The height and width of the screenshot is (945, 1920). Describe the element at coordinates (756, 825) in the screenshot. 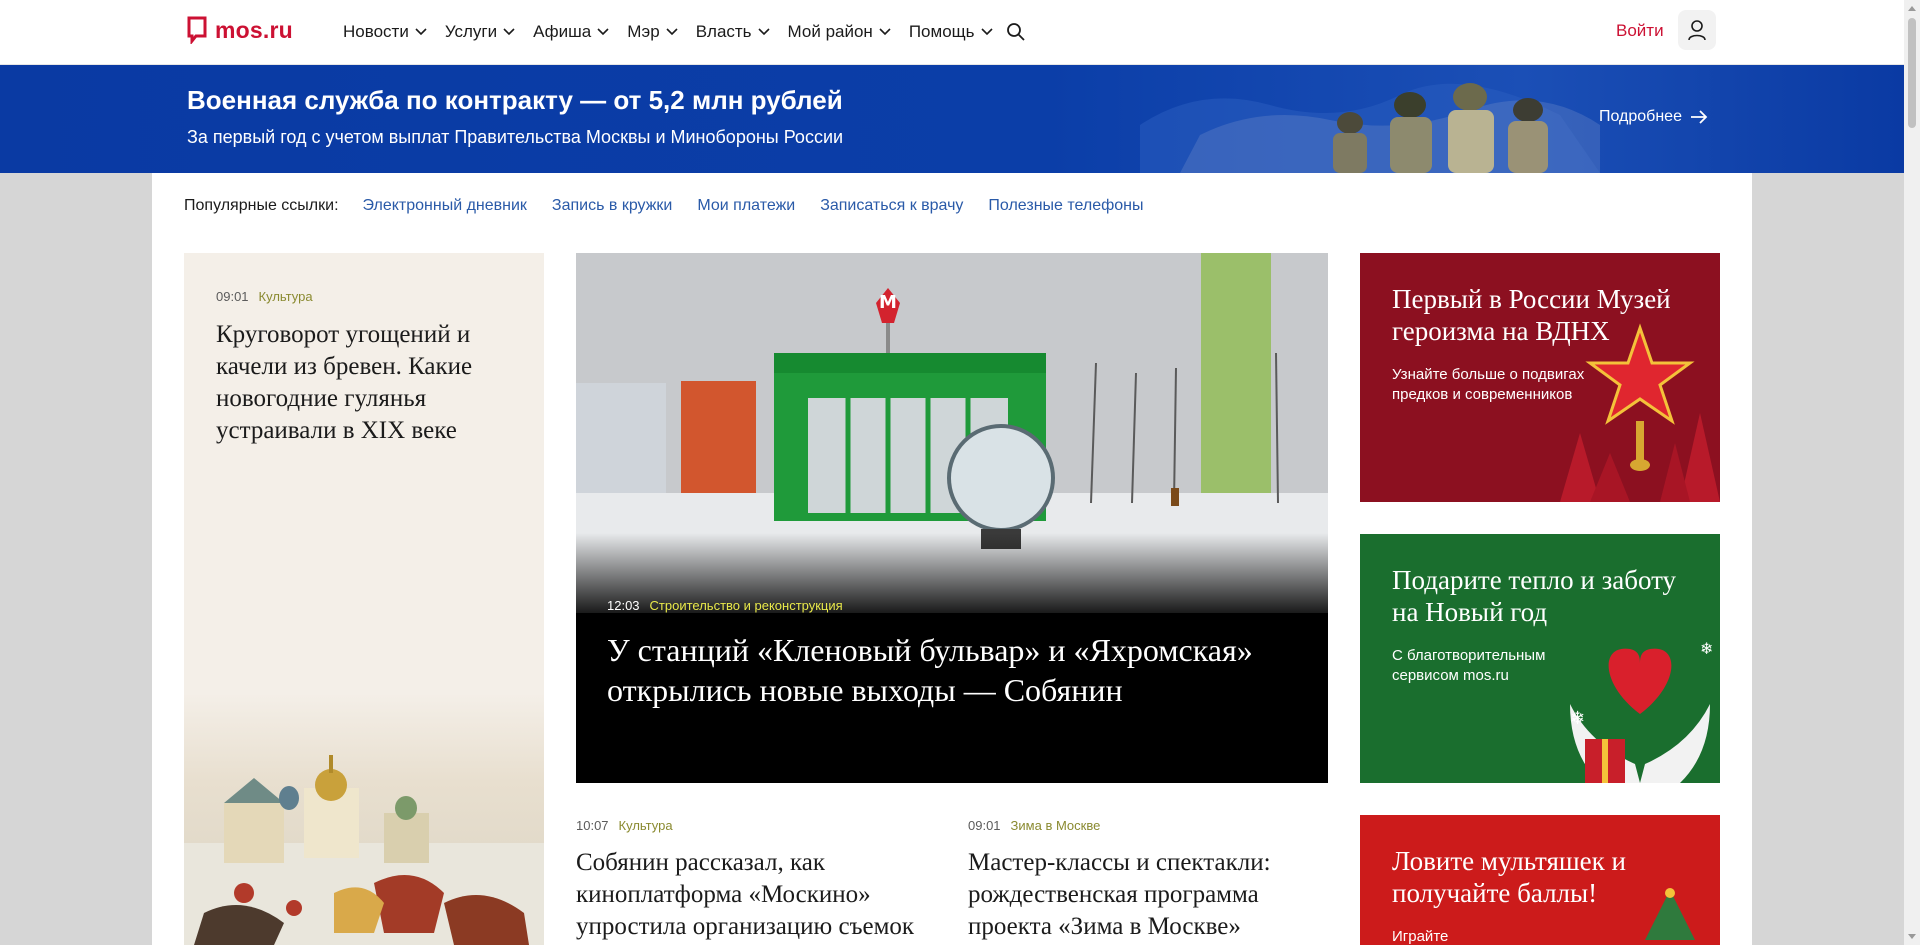

I see `news-meta: 10:07 Культура` at that location.